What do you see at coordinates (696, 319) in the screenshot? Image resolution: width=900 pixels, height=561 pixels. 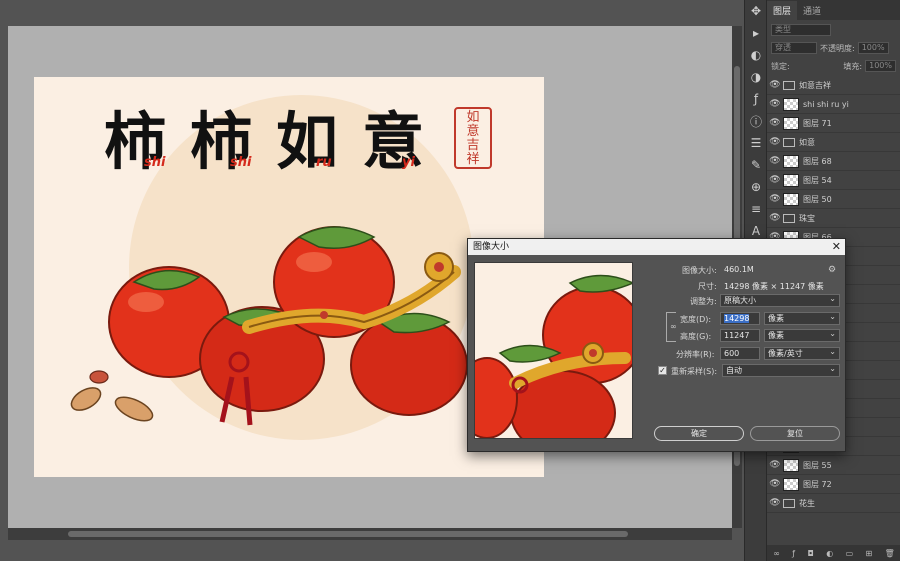 I see `width-label: 宽度(D):` at bounding box center [696, 319].